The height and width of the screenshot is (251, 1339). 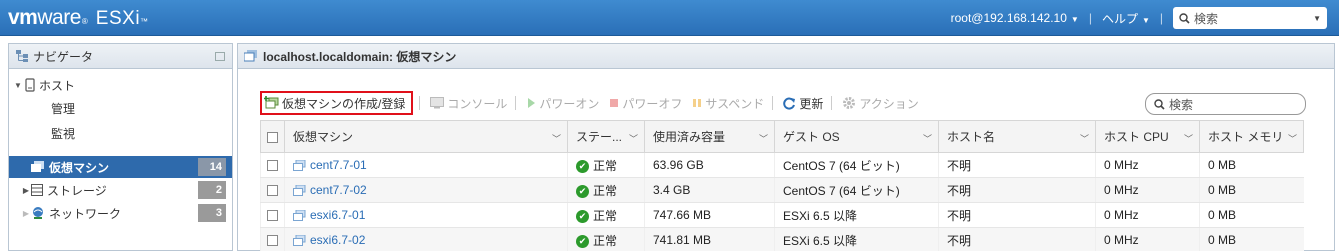 I want to click on nav-storage: ▶ ストレージ 2, so click(x=120, y=190).